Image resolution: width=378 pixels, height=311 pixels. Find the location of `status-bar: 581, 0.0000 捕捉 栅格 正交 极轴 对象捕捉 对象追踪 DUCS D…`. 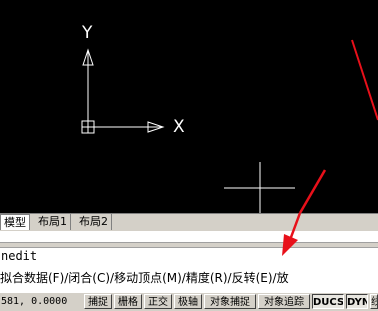

status-bar: 581, 0.0000 捕捉 栅格 正交 极轴 对象捕捉 对象追踪 DUCS D… is located at coordinates (189, 301).